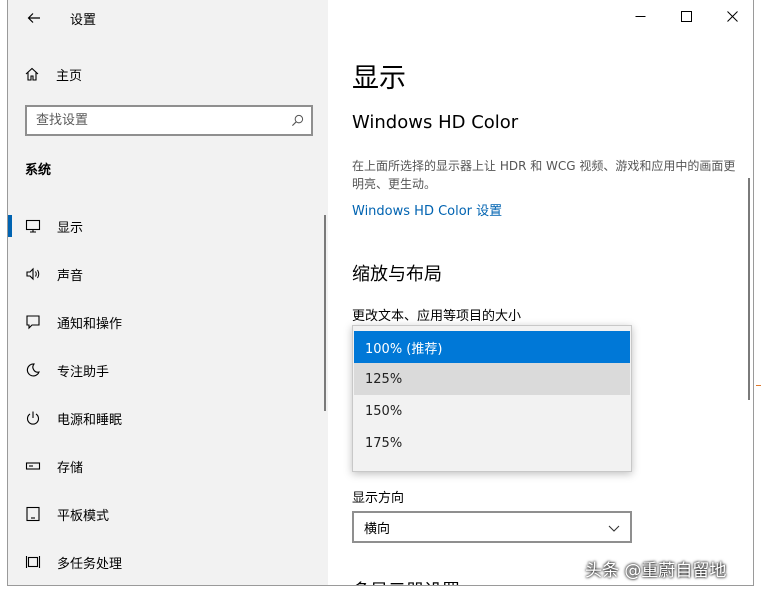  Describe the element at coordinates (33, 274) in the screenshot. I see `speaker-icon` at that location.